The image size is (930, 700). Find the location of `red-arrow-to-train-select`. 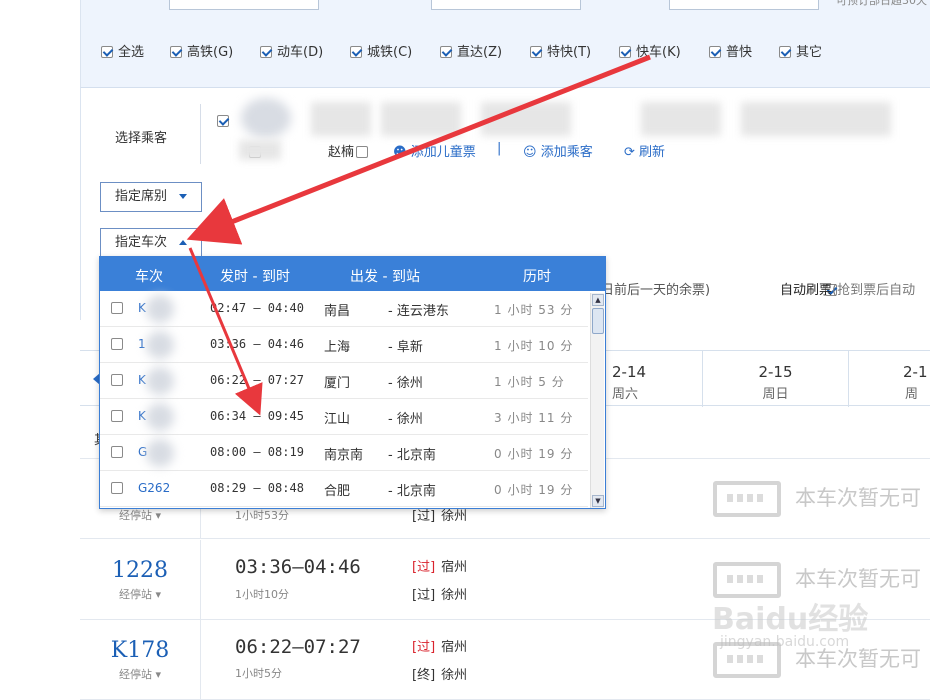

red-arrow-to-train-select is located at coordinates (418, 149).